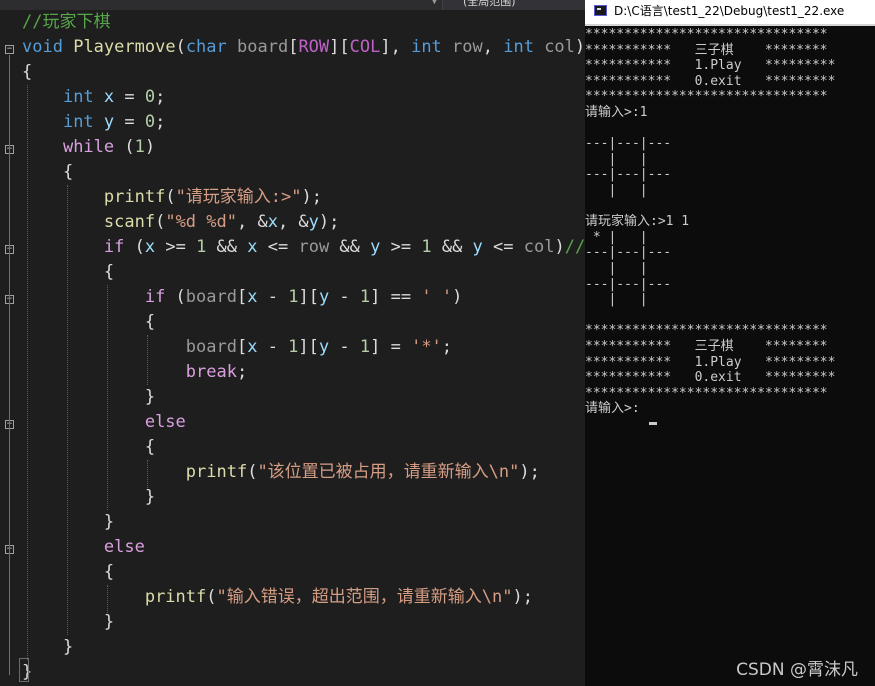  What do you see at coordinates (93, 97) in the screenshot?
I see `code-line: int x = 0;` at bounding box center [93, 97].